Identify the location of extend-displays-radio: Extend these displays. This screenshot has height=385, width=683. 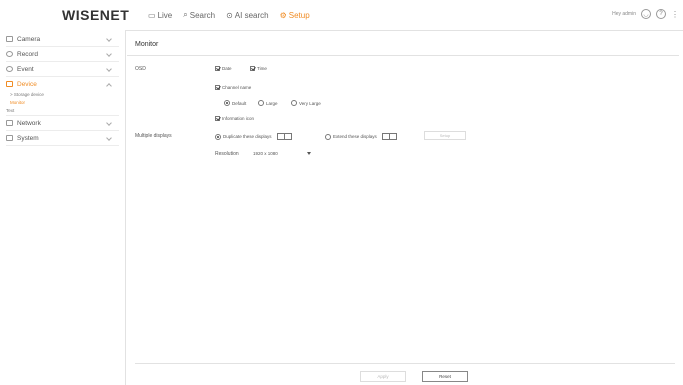
(361, 136).